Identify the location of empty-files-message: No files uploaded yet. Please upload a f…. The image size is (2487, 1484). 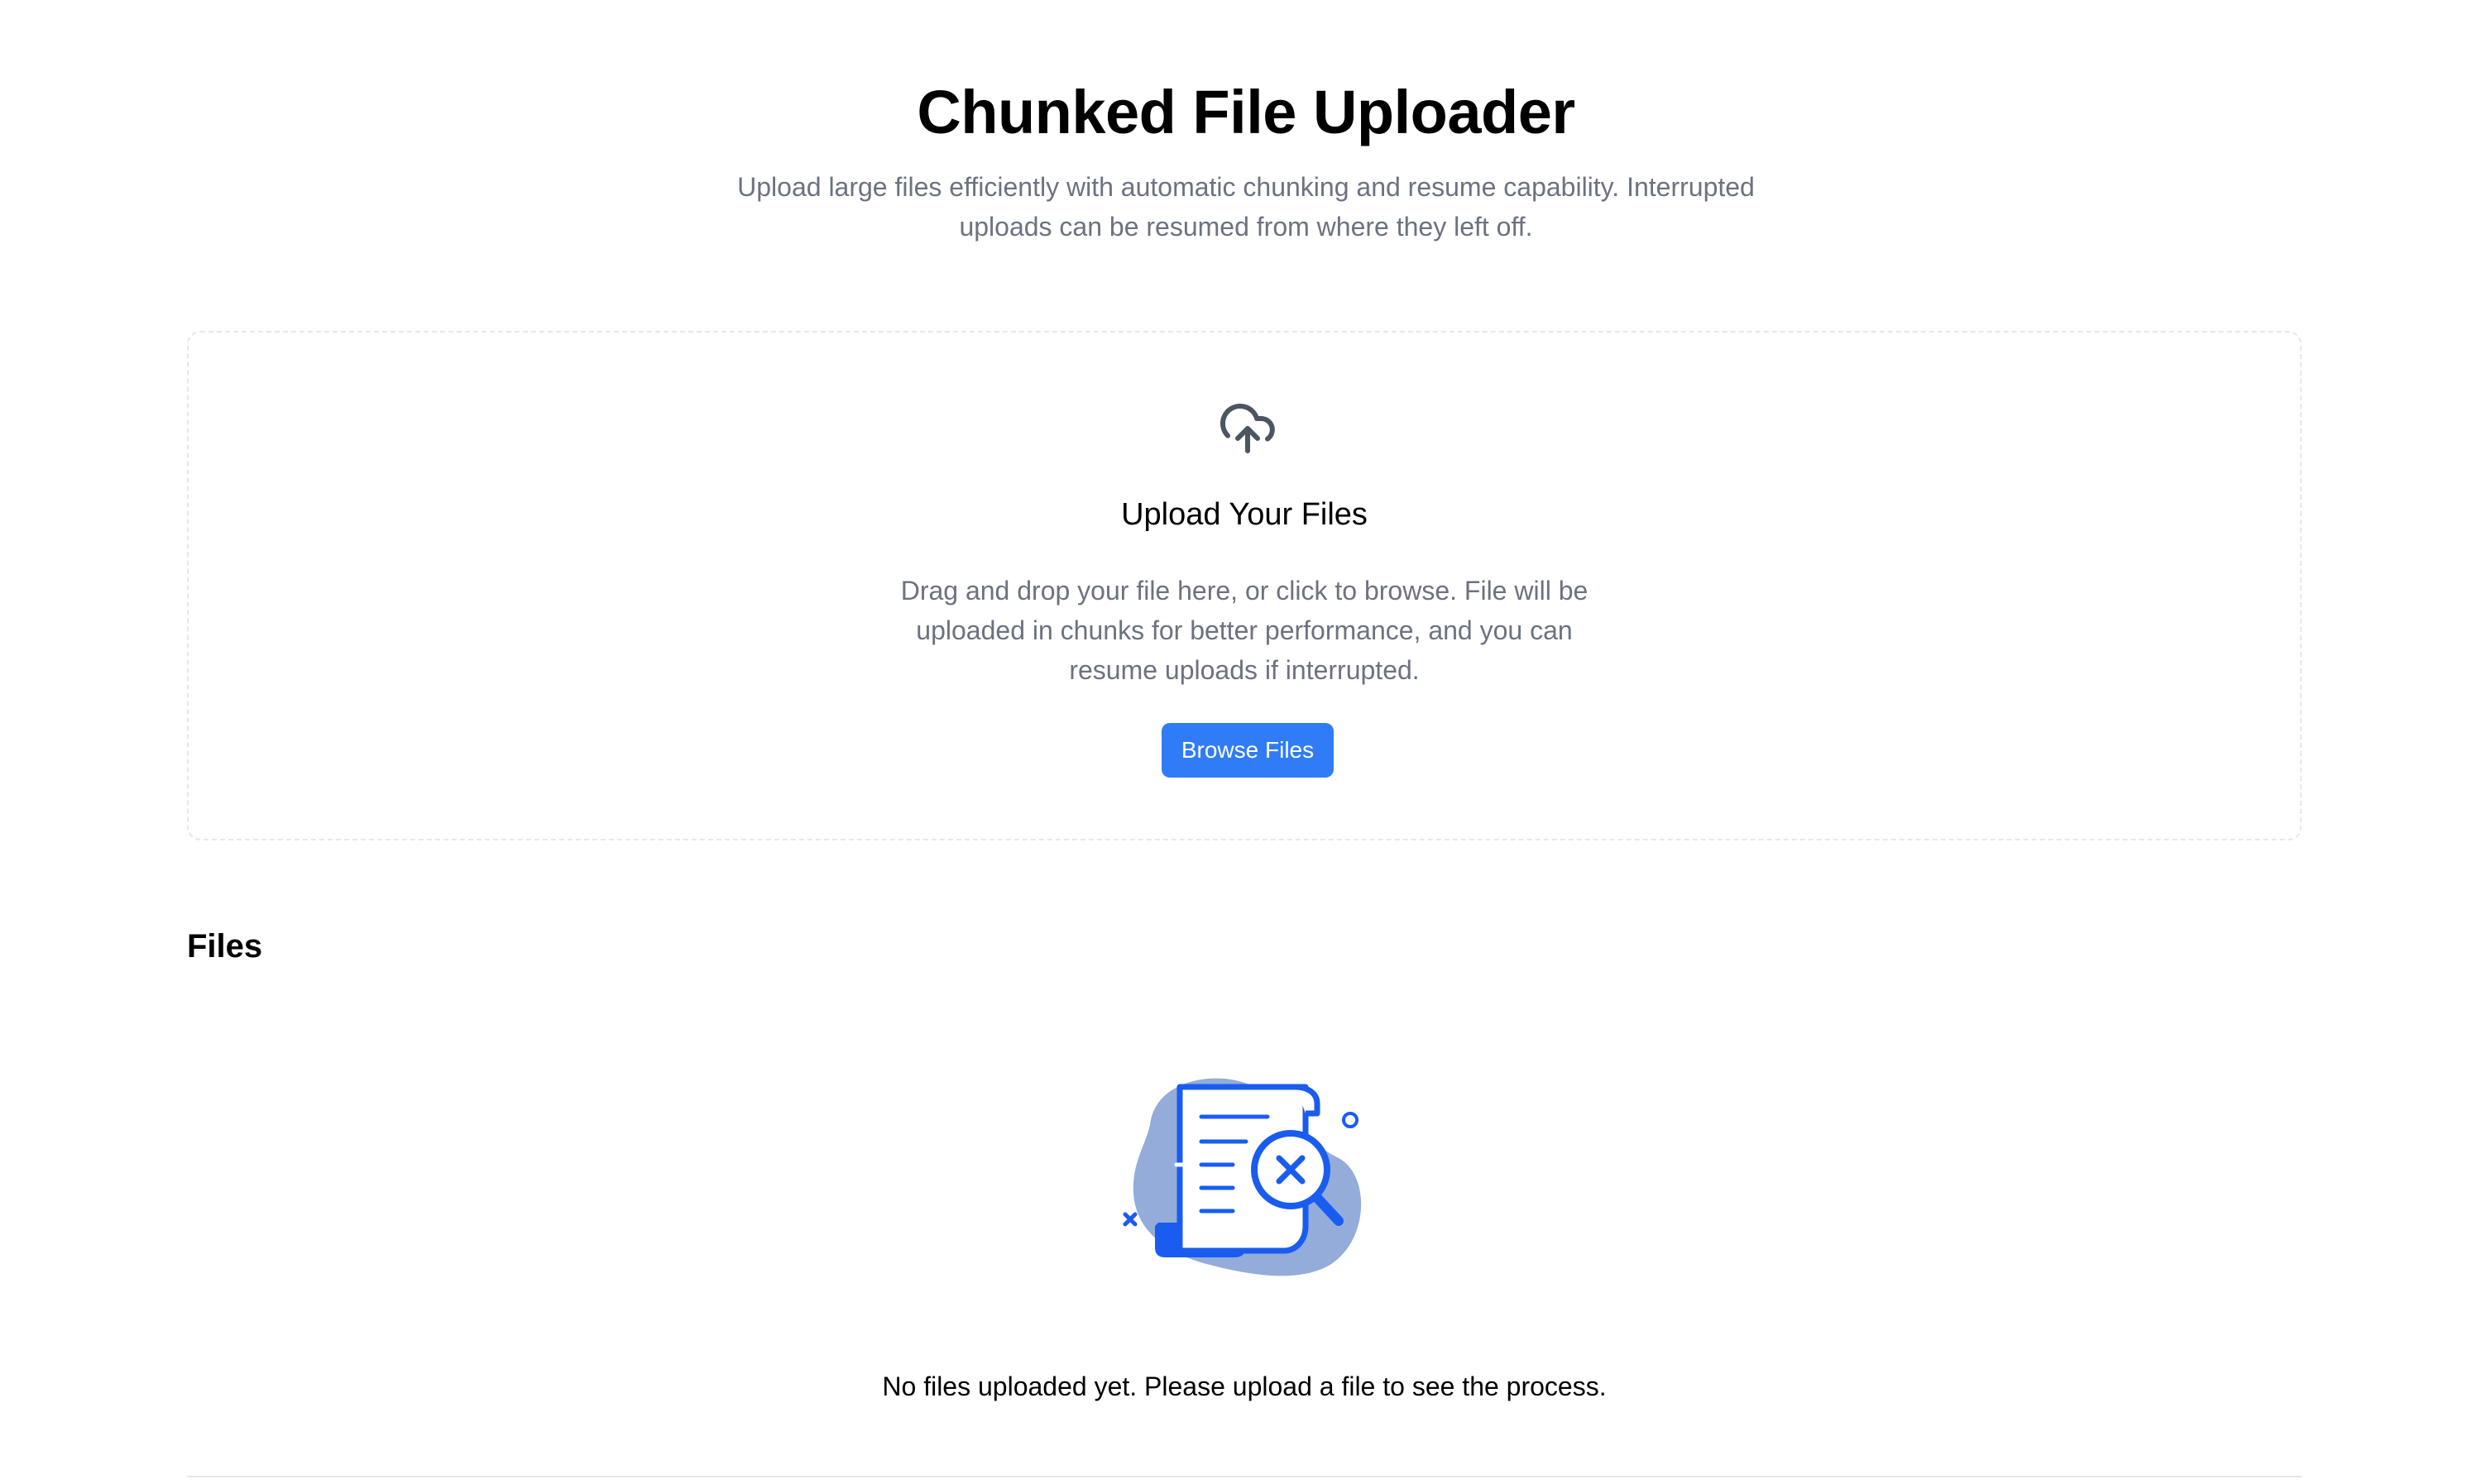
(1244, 1386).